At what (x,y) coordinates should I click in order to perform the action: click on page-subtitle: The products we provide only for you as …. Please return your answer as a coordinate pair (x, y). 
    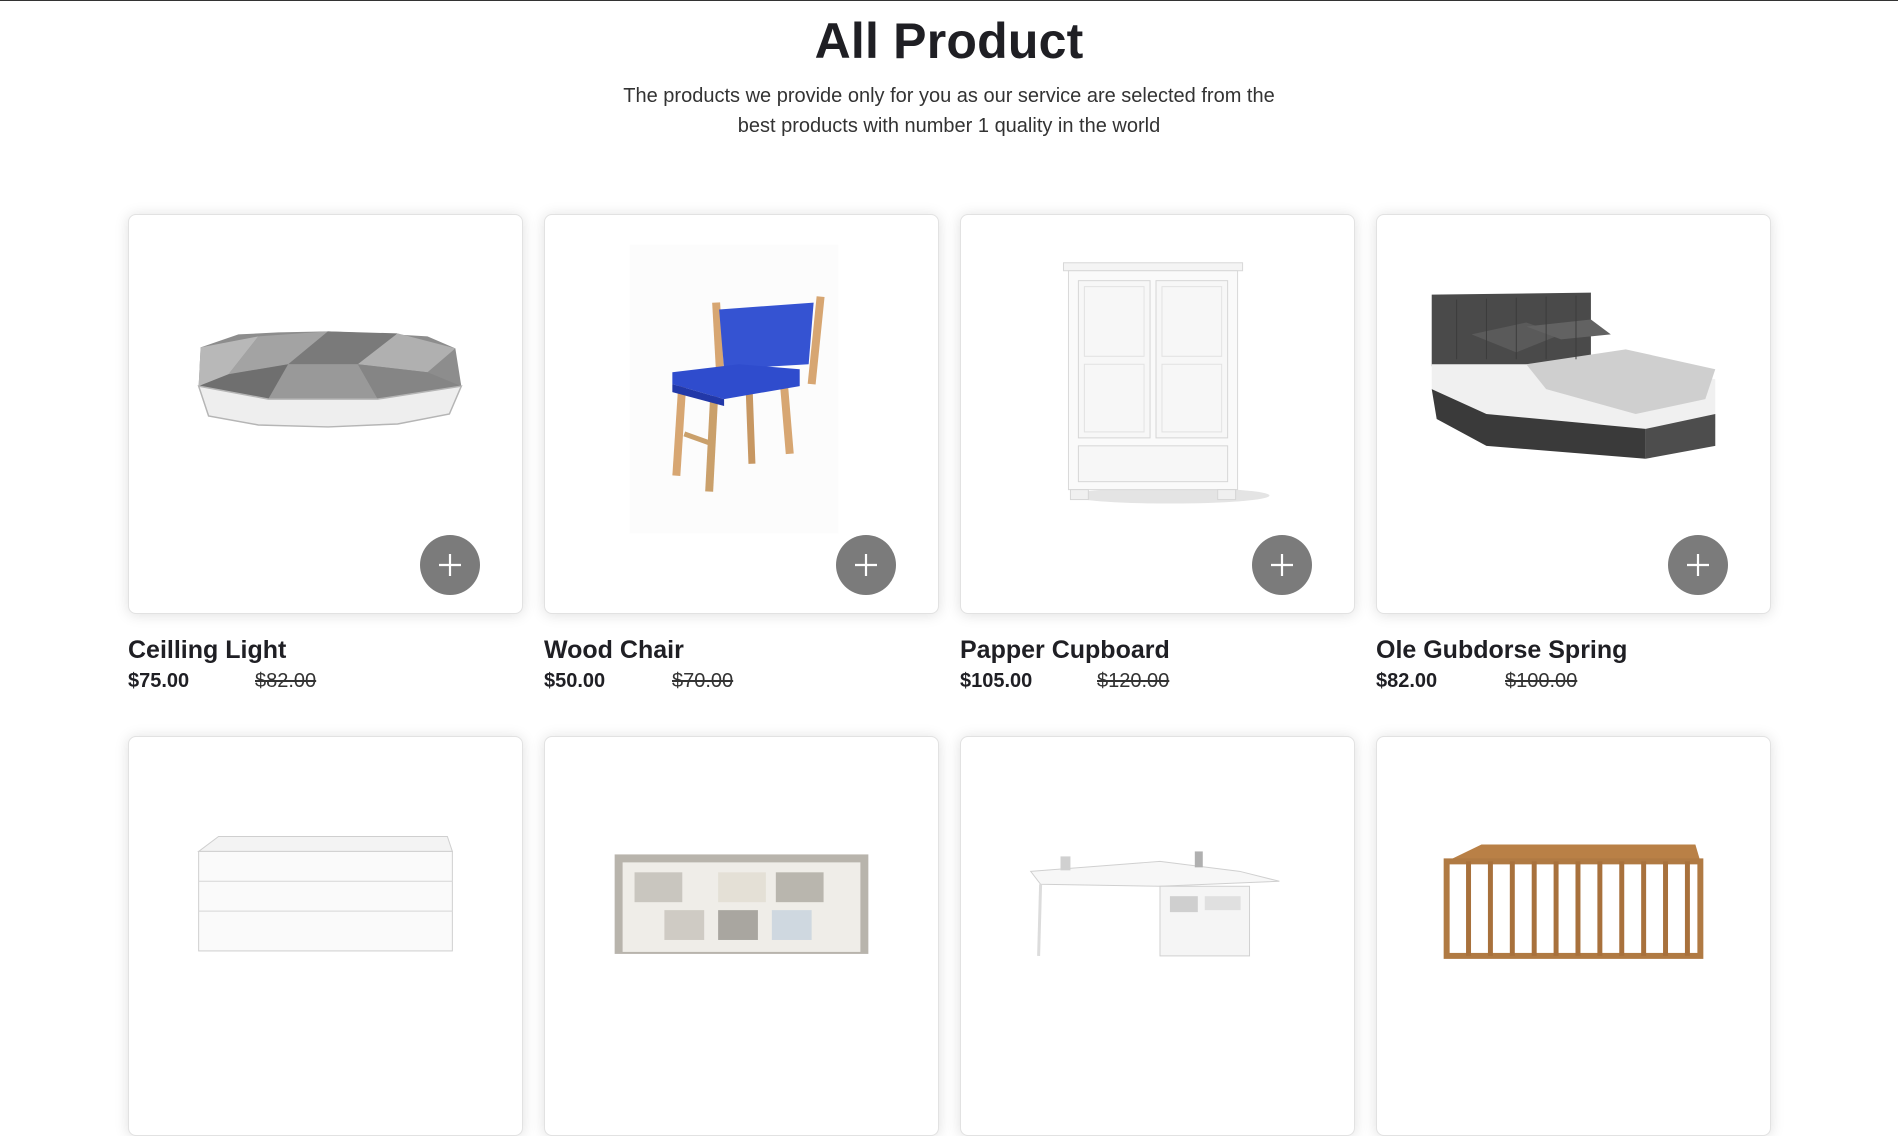
    Looking at the image, I should click on (949, 111).